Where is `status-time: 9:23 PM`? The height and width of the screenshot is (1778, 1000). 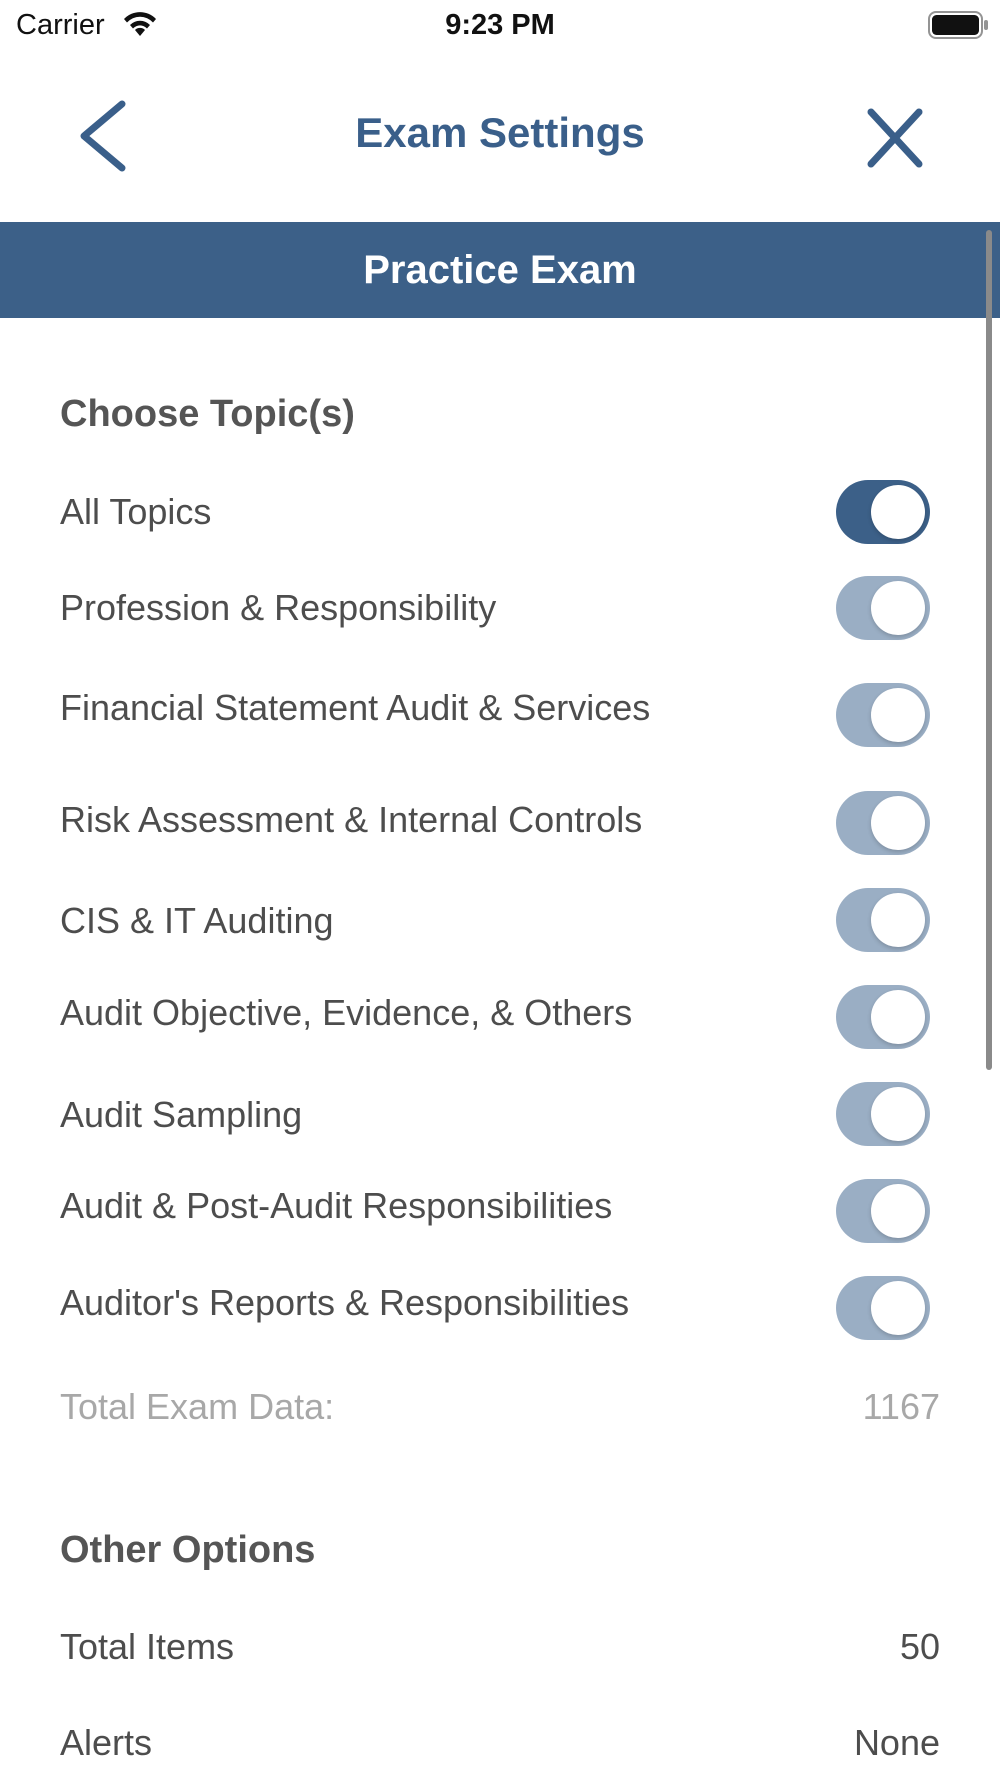
status-time: 9:23 PM is located at coordinates (500, 25).